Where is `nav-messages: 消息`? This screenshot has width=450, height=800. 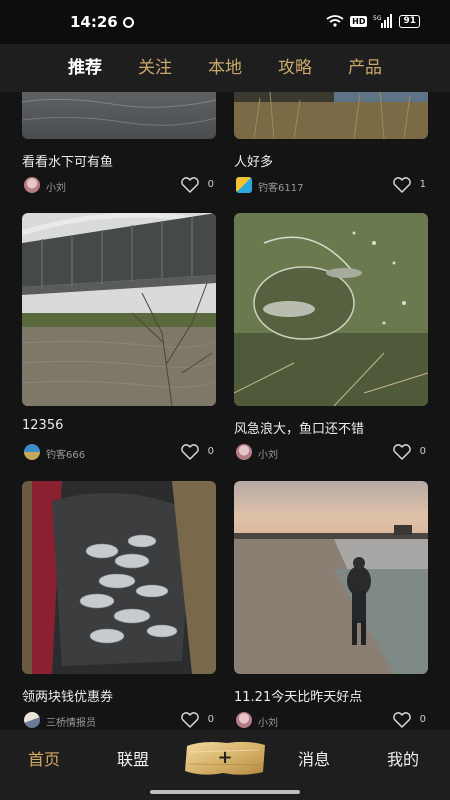 nav-messages: 消息 is located at coordinates (314, 758).